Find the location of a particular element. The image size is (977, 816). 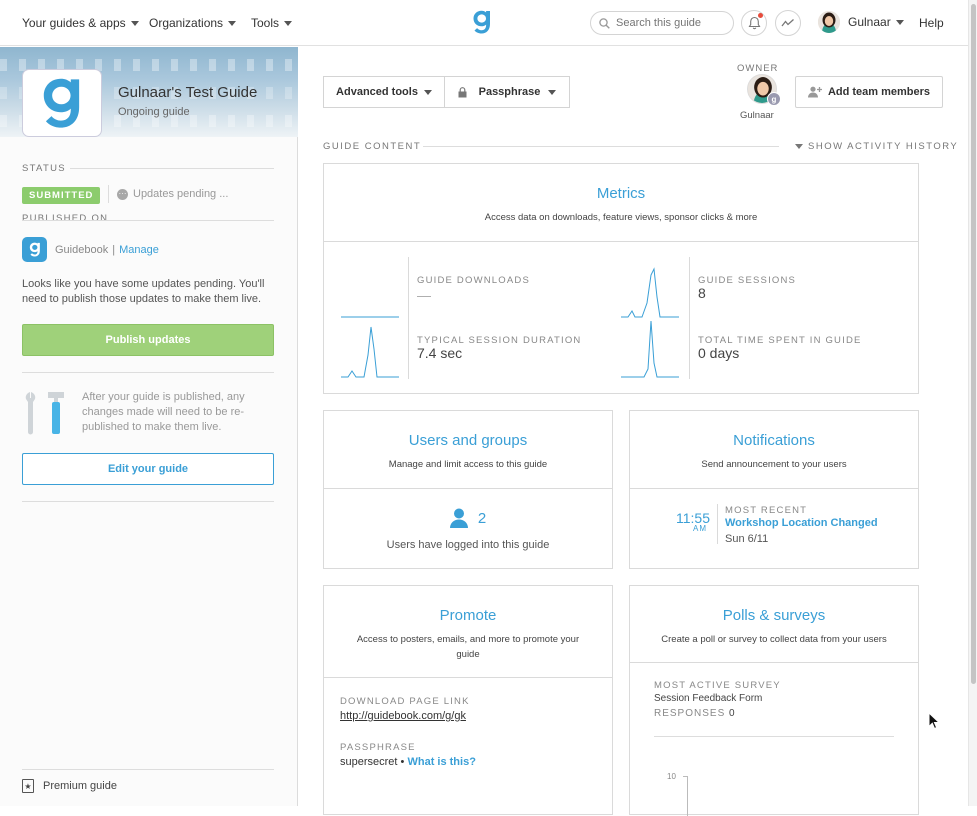

search-box is located at coordinates (662, 23).